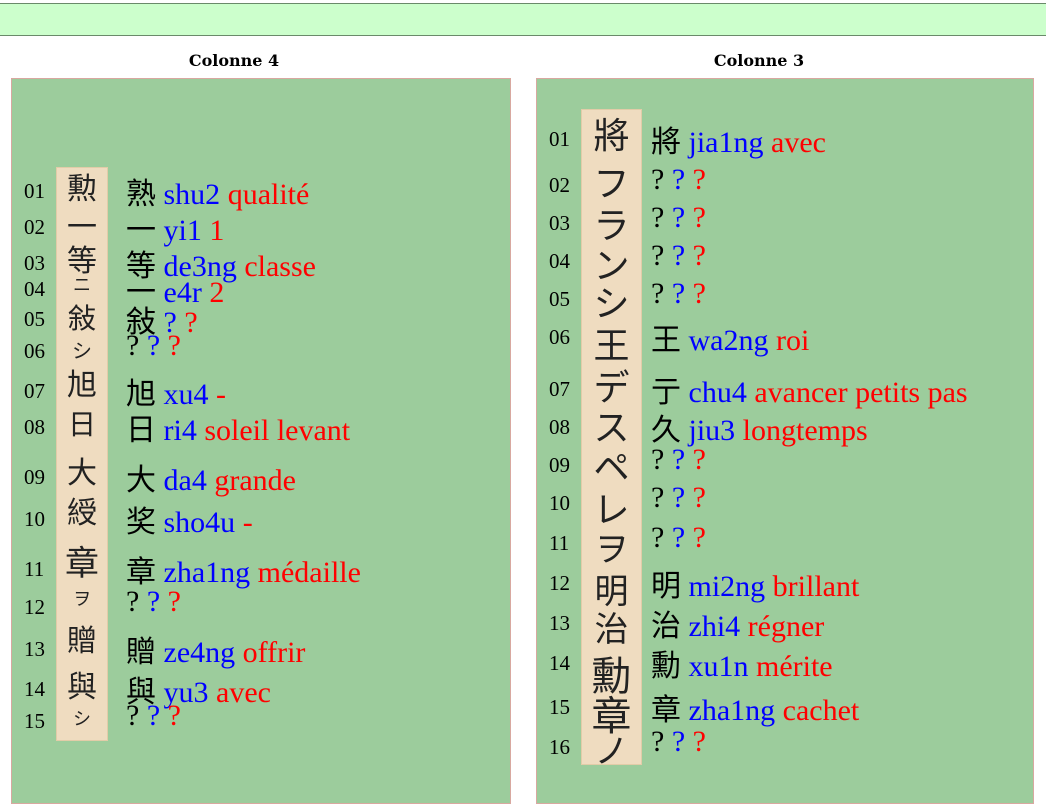 This screenshot has width=1048, height=808. I want to click on scan-glyph: 勲, so click(82, 189).